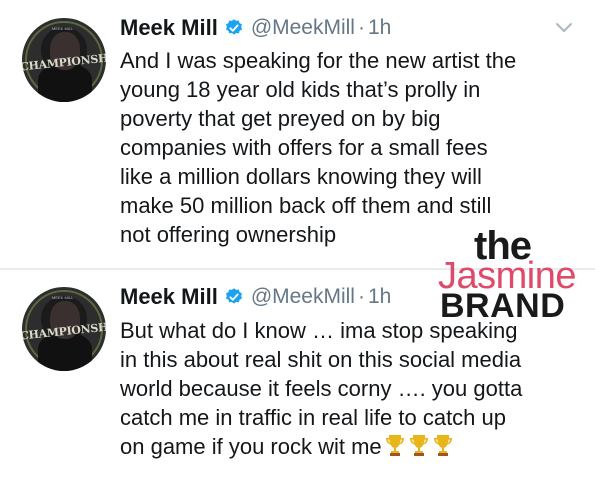 This screenshot has width=595, height=483. I want to click on trophy-emojis, so click(418, 448).